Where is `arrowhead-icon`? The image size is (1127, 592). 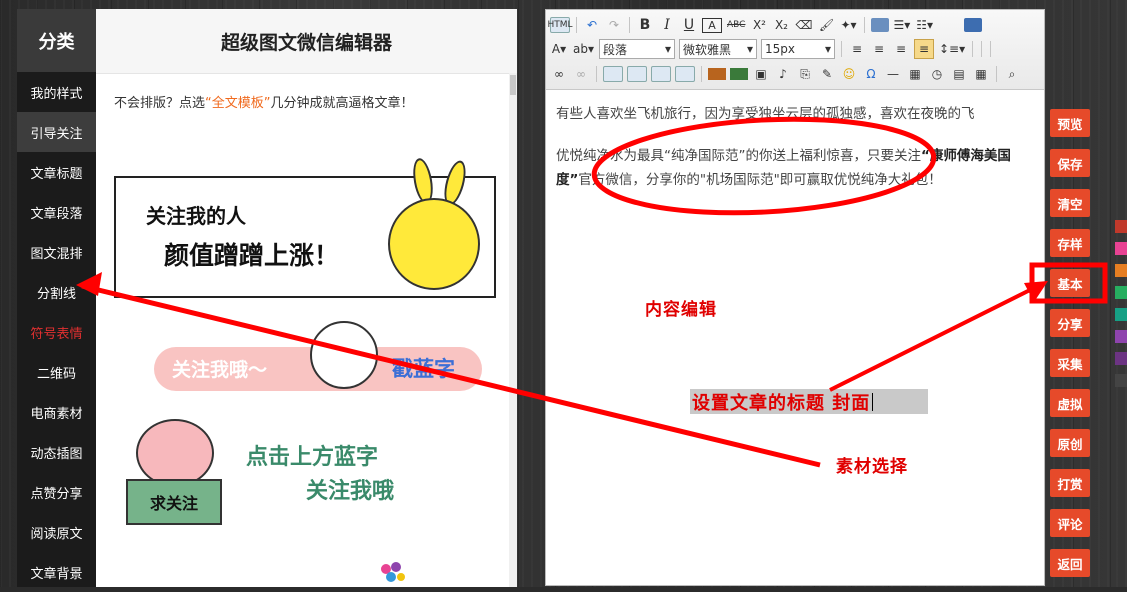 arrowhead-icon is located at coordinates (89, 284).